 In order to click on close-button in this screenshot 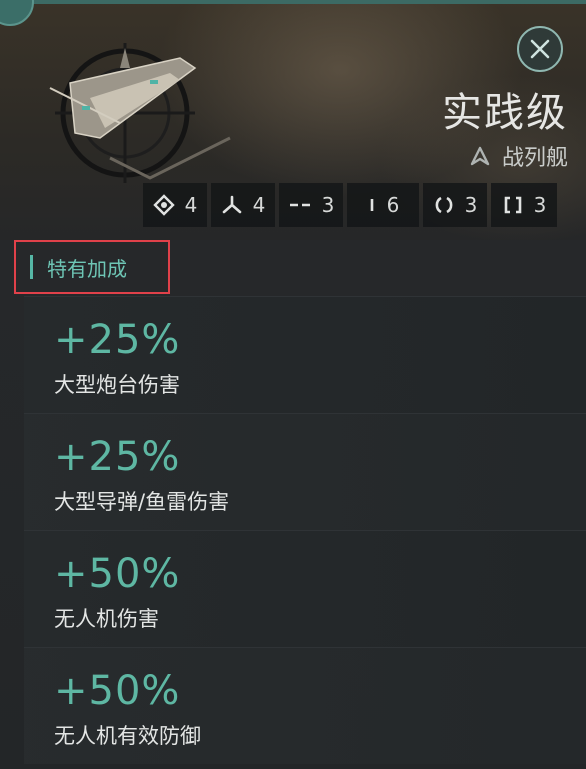, I will do `click(540, 49)`.